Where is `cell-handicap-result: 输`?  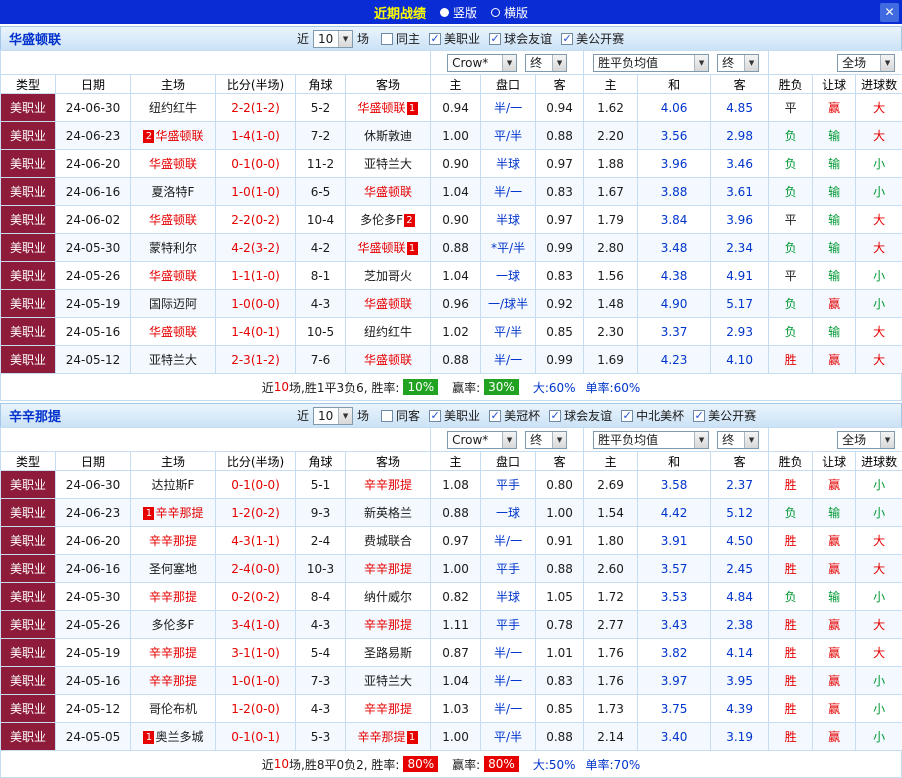 cell-handicap-result: 输 is located at coordinates (834, 220).